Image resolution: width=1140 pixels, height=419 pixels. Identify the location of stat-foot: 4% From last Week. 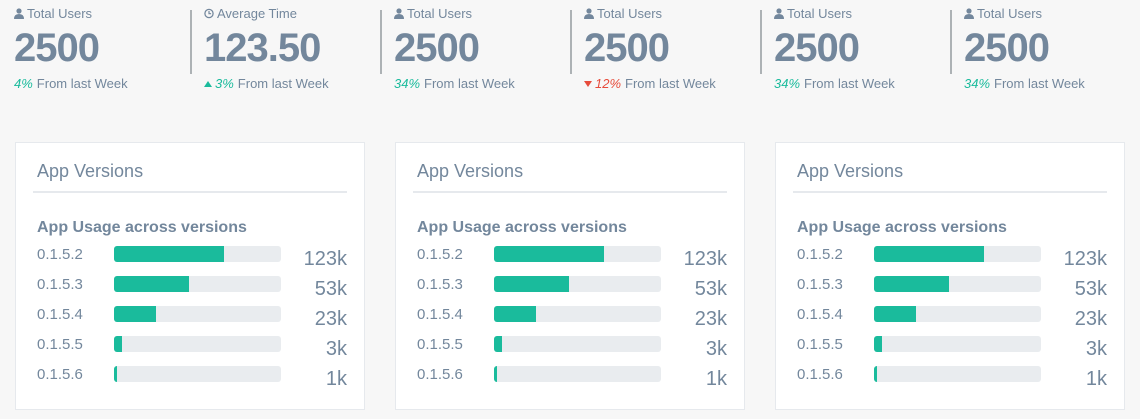
(71, 83).